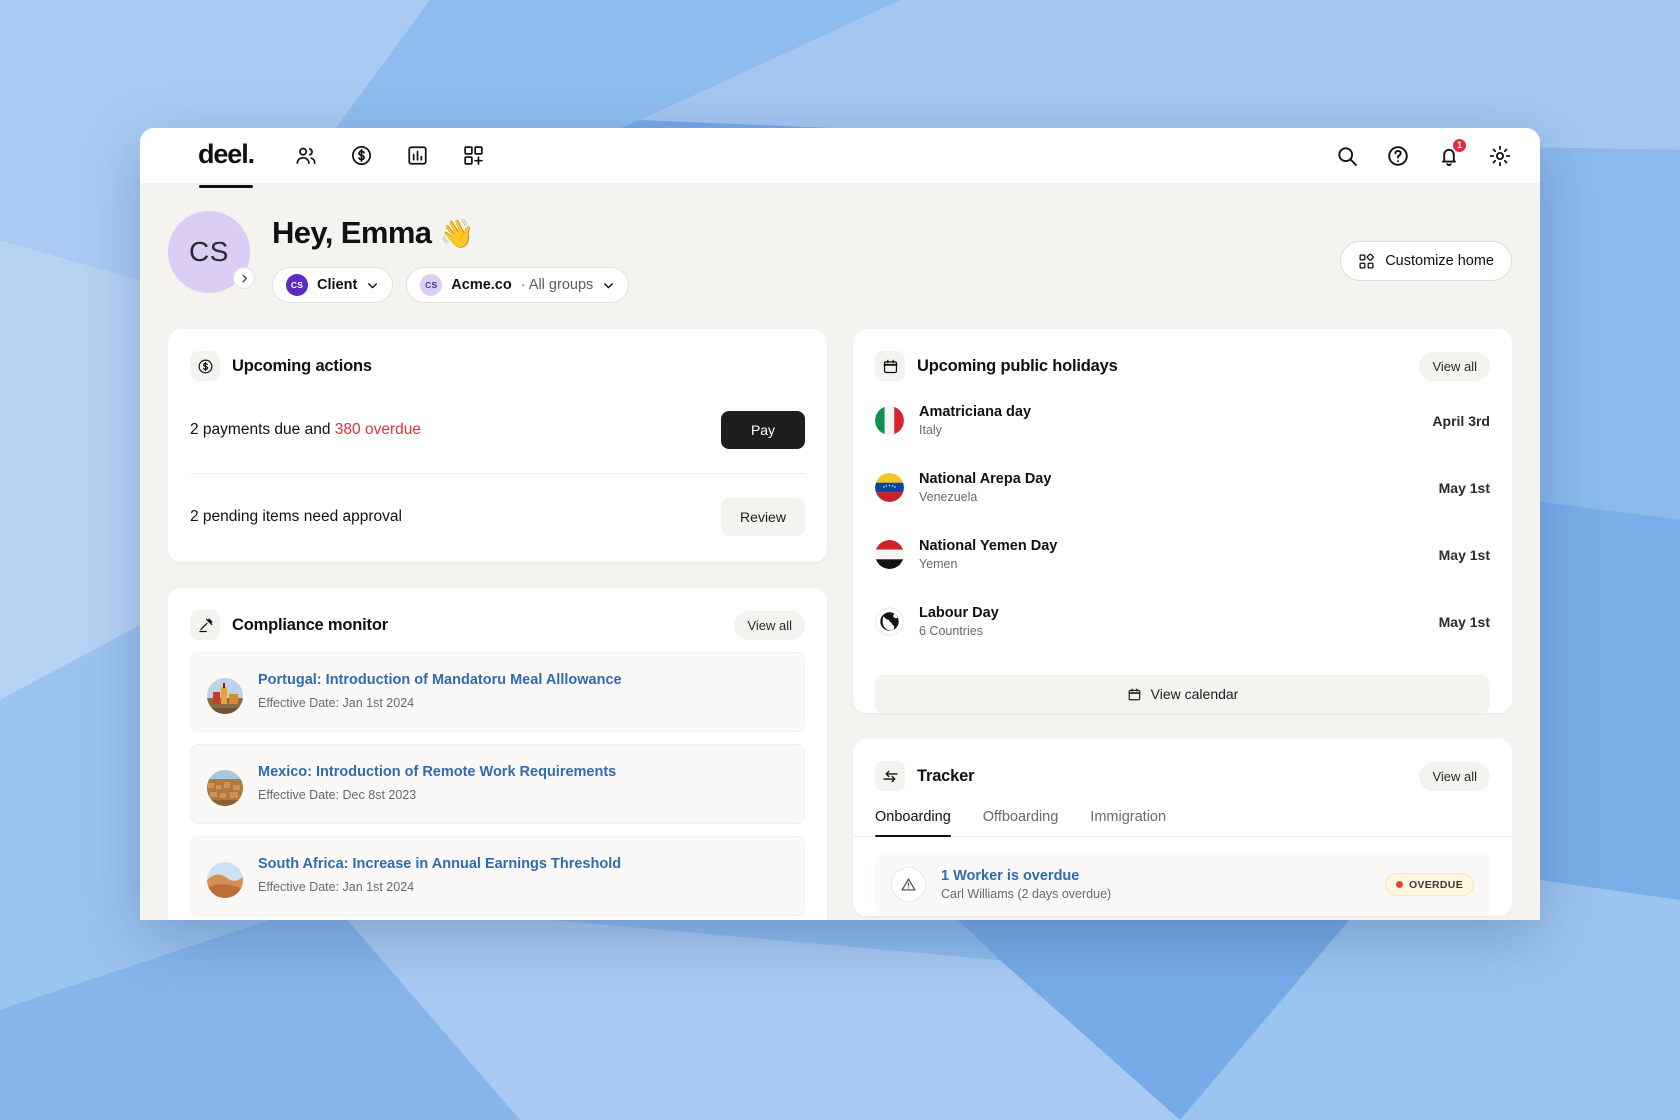 The height and width of the screenshot is (1120, 1680). I want to click on help-circle-icon, so click(1398, 156).